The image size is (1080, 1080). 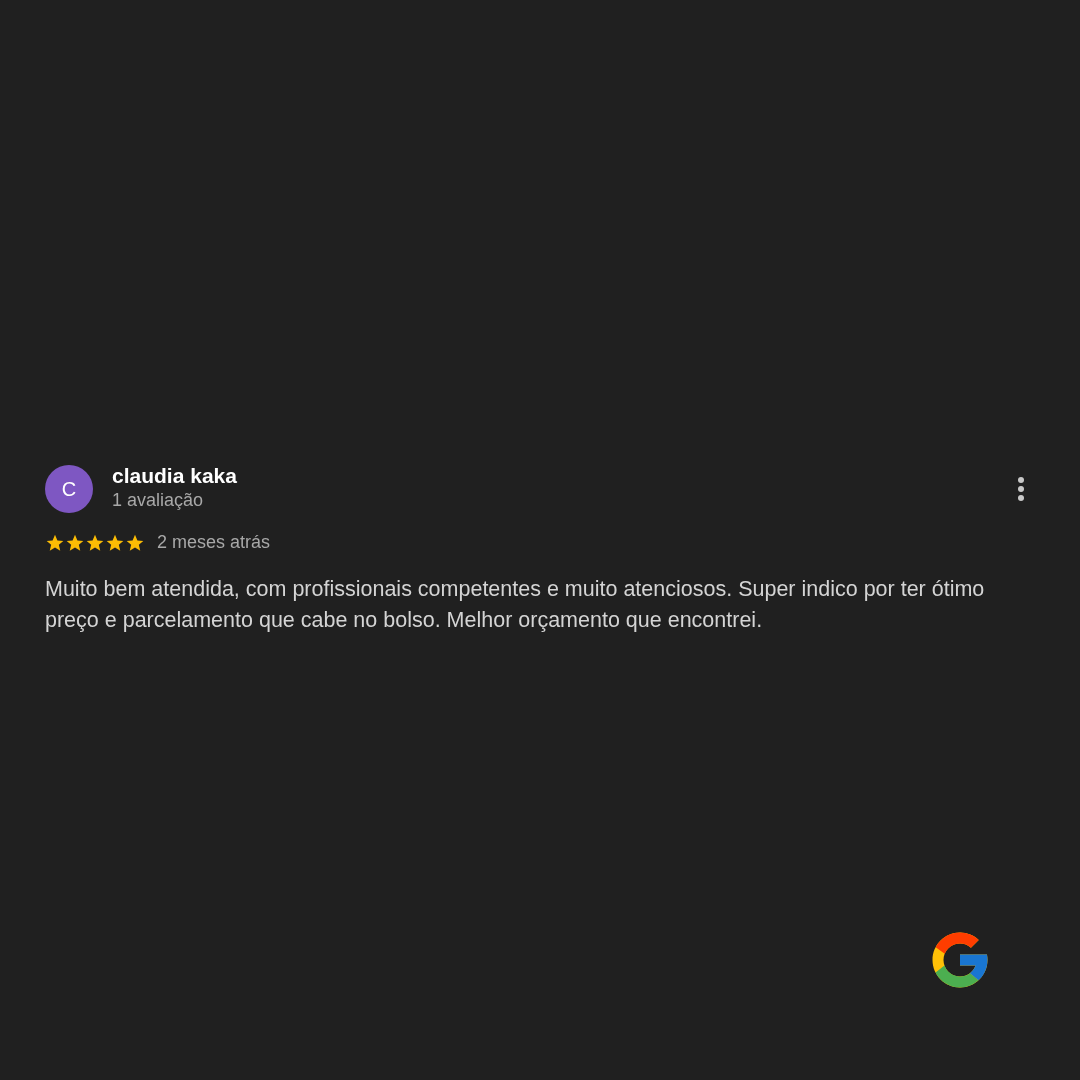 I want to click on review-count: 1 avaliação, so click(x=158, y=500).